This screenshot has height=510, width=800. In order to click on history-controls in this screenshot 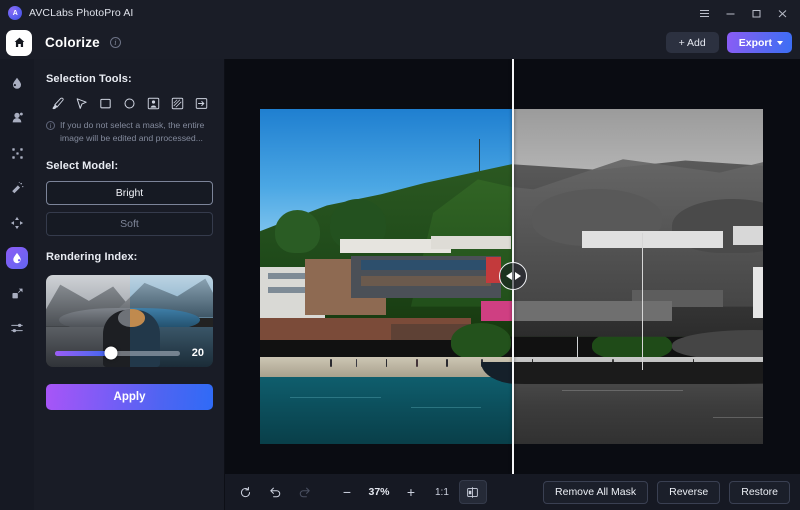, I will do `click(275, 492)`.